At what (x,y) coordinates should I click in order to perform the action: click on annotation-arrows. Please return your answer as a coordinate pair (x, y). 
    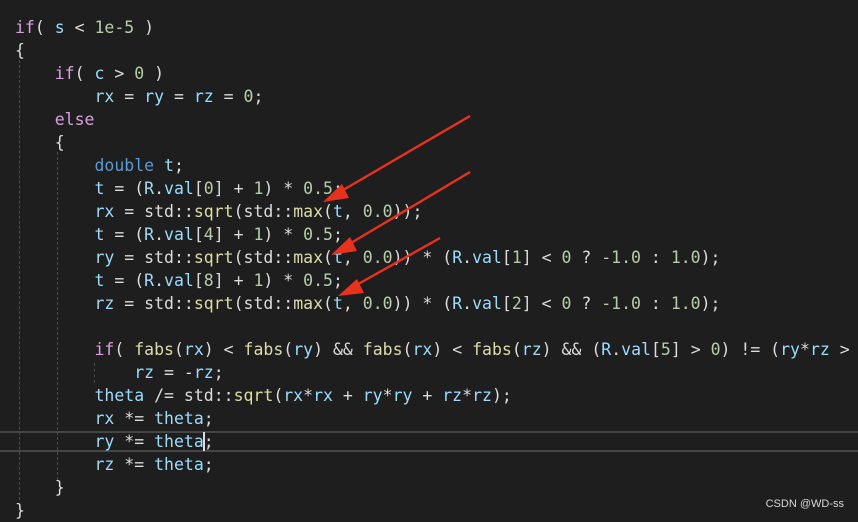
    Looking at the image, I should click on (397, 205).